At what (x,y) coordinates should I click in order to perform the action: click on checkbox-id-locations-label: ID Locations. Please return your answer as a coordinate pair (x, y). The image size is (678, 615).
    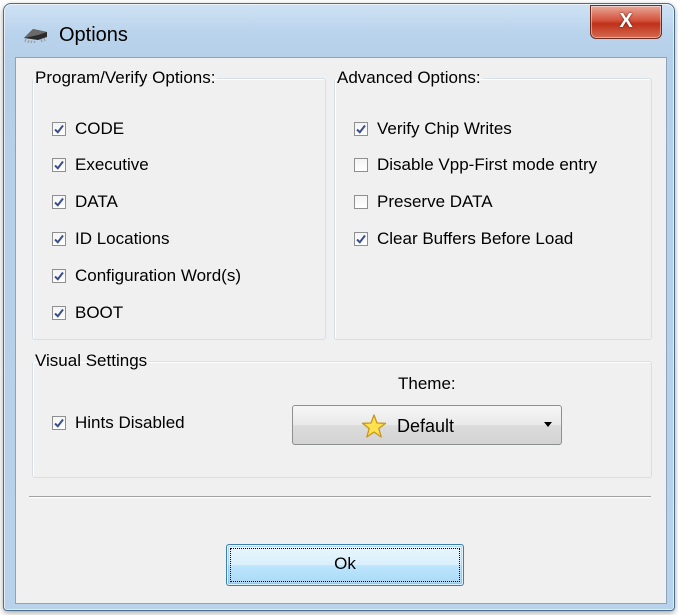
    Looking at the image, I should click on (122, 238).